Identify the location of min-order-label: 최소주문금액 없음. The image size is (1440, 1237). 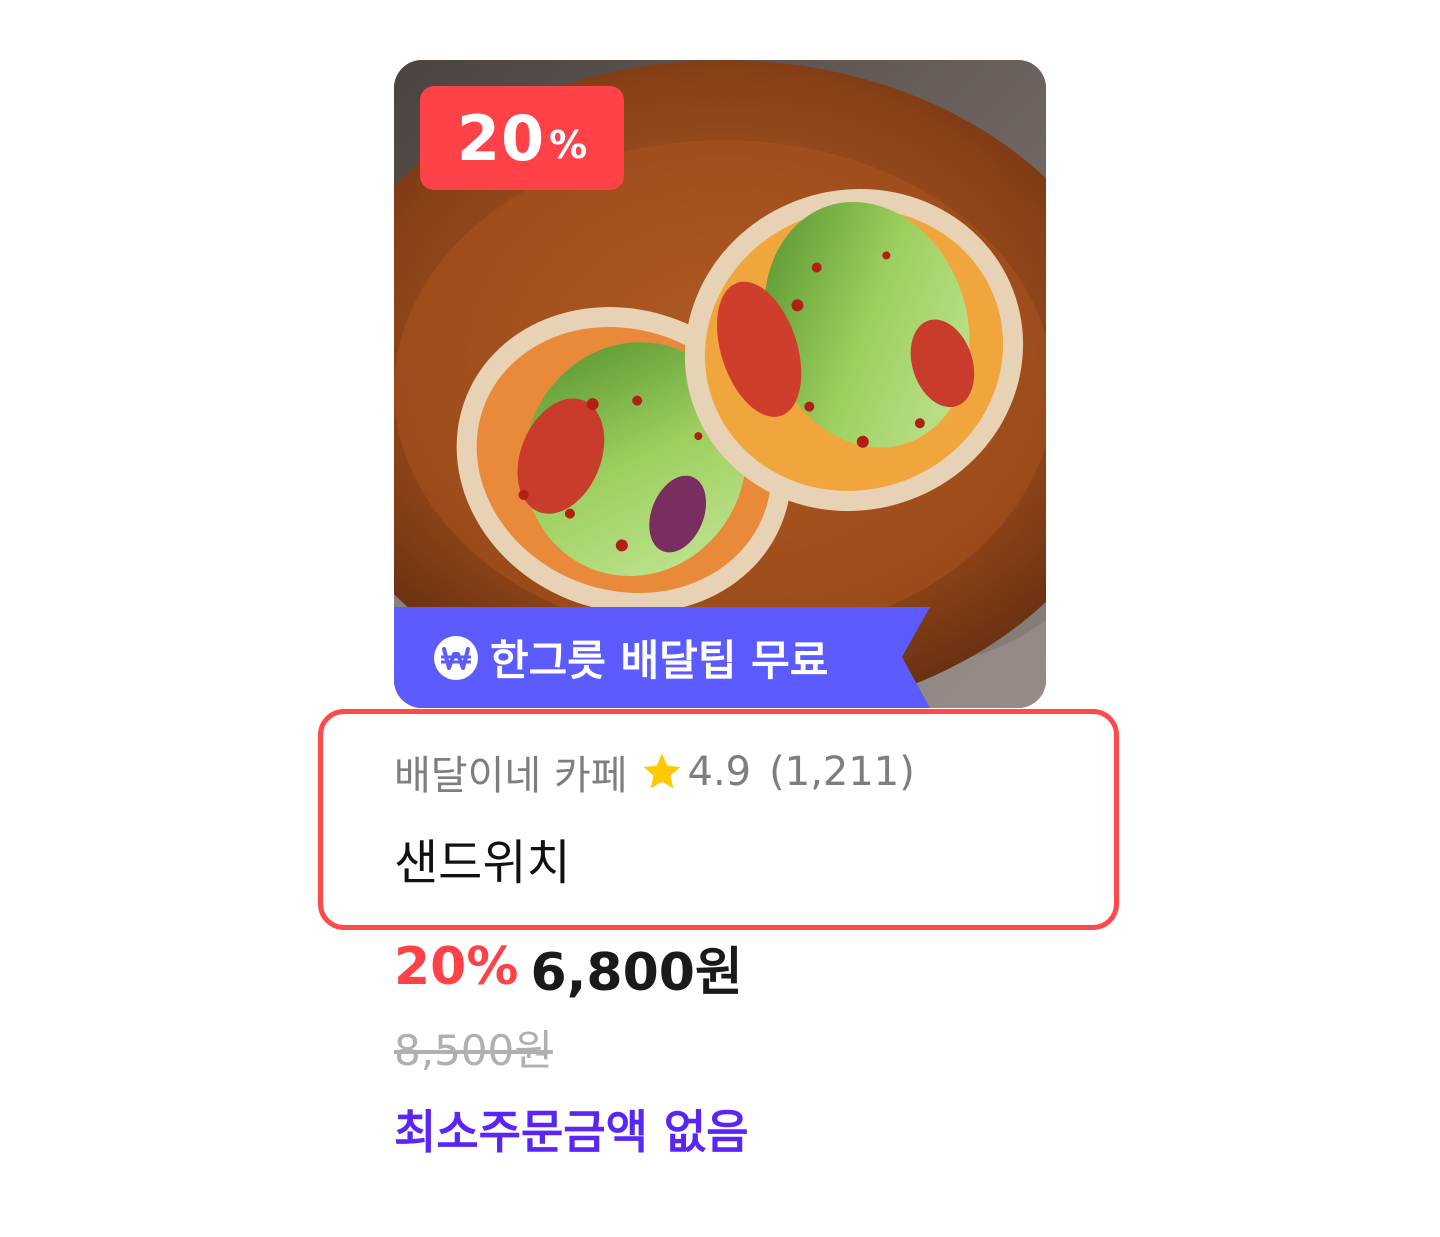
(571, 1132).